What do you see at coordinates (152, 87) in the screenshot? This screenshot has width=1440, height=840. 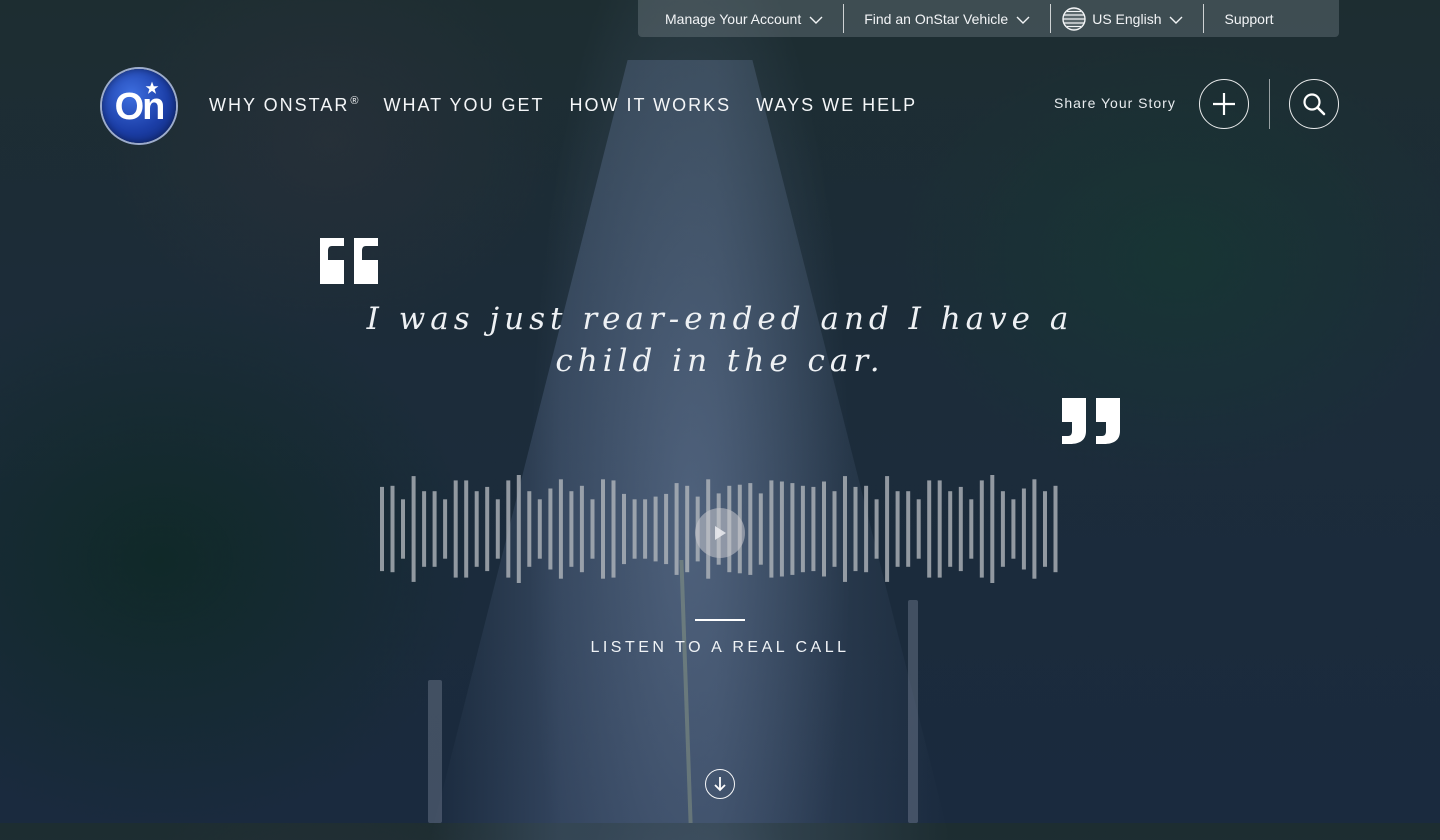 I see `star-icon` at bounding box center [152, 87].